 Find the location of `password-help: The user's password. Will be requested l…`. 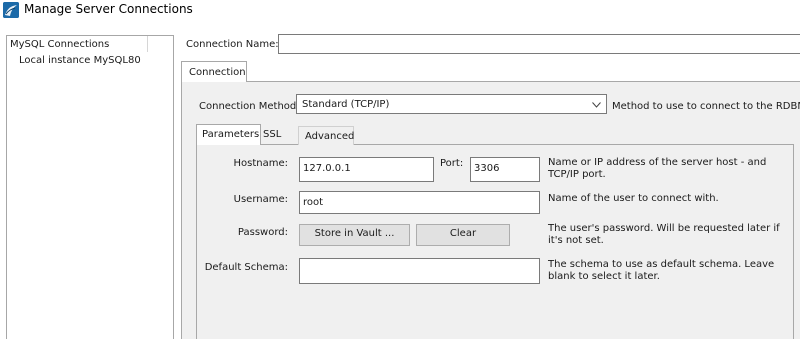

password-help: The user's password. Will be requested l… is located at coordinates (664, 234).